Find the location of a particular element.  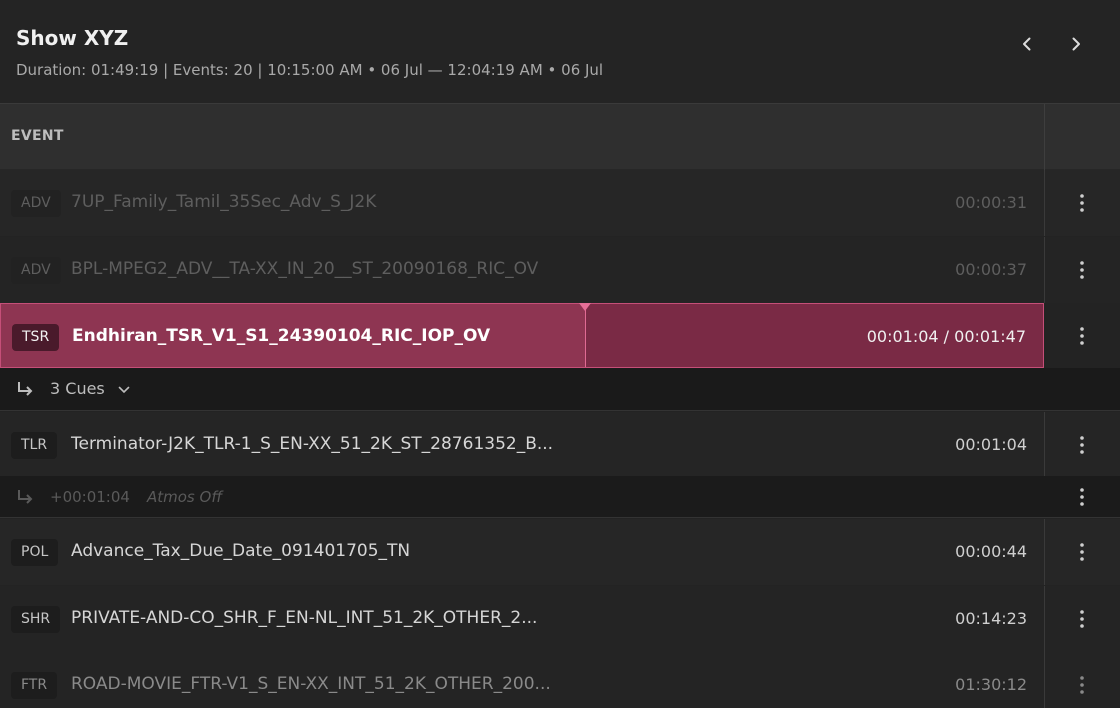

chevron-left-icon is located at coordinates (1027, 44).